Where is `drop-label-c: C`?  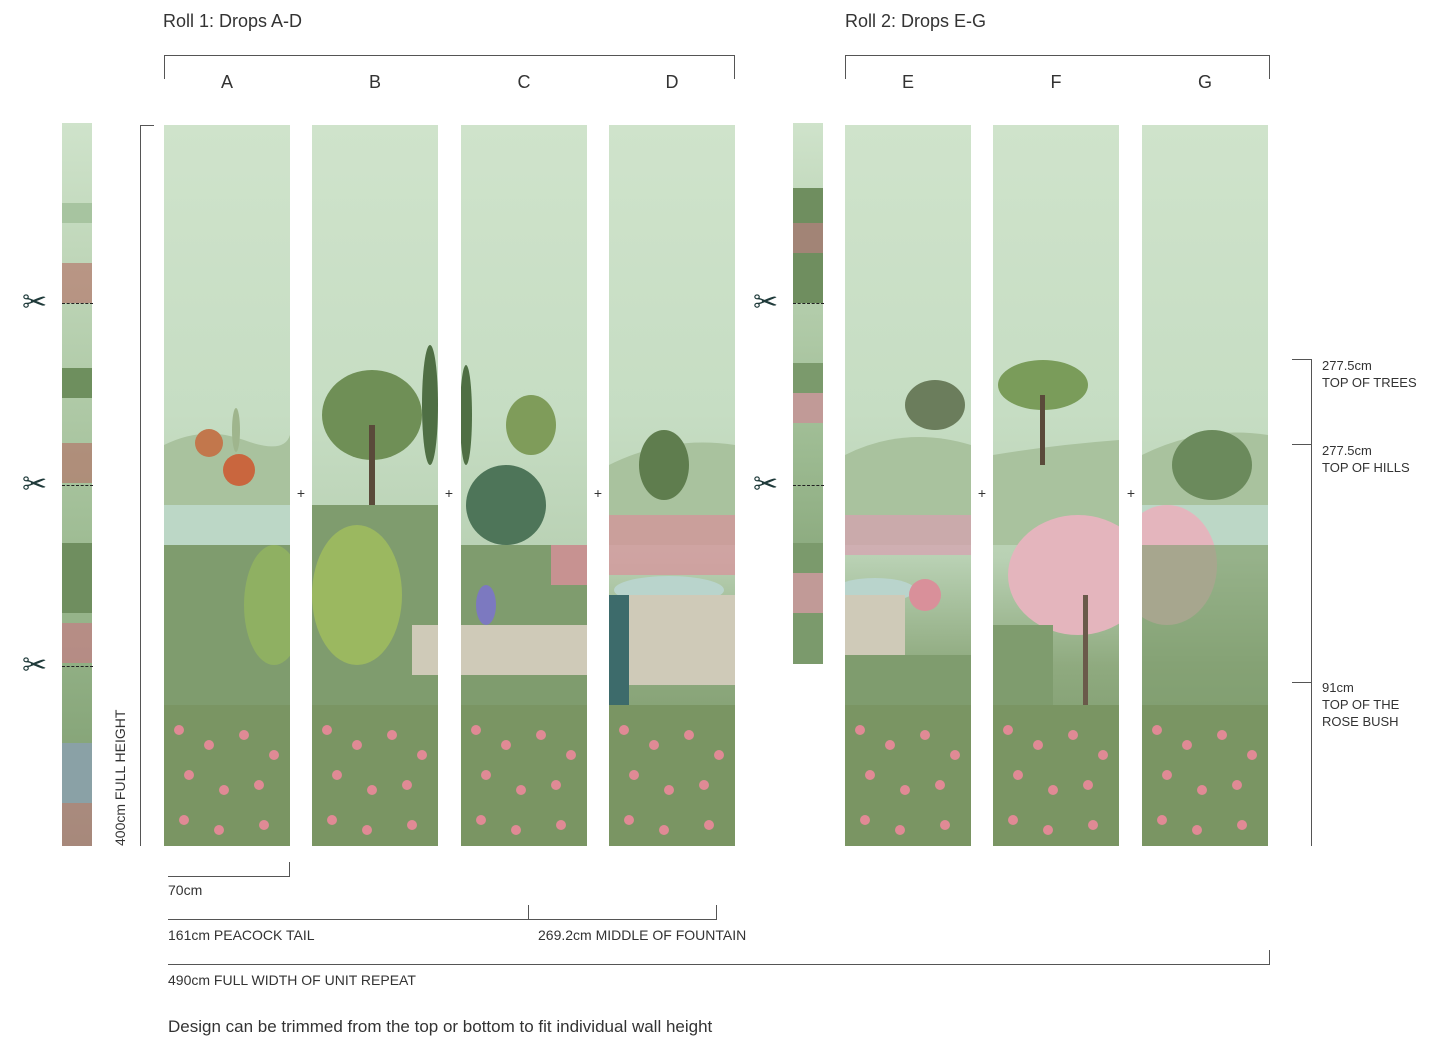
drop-label-c: C is located at coordinates (524, 82).